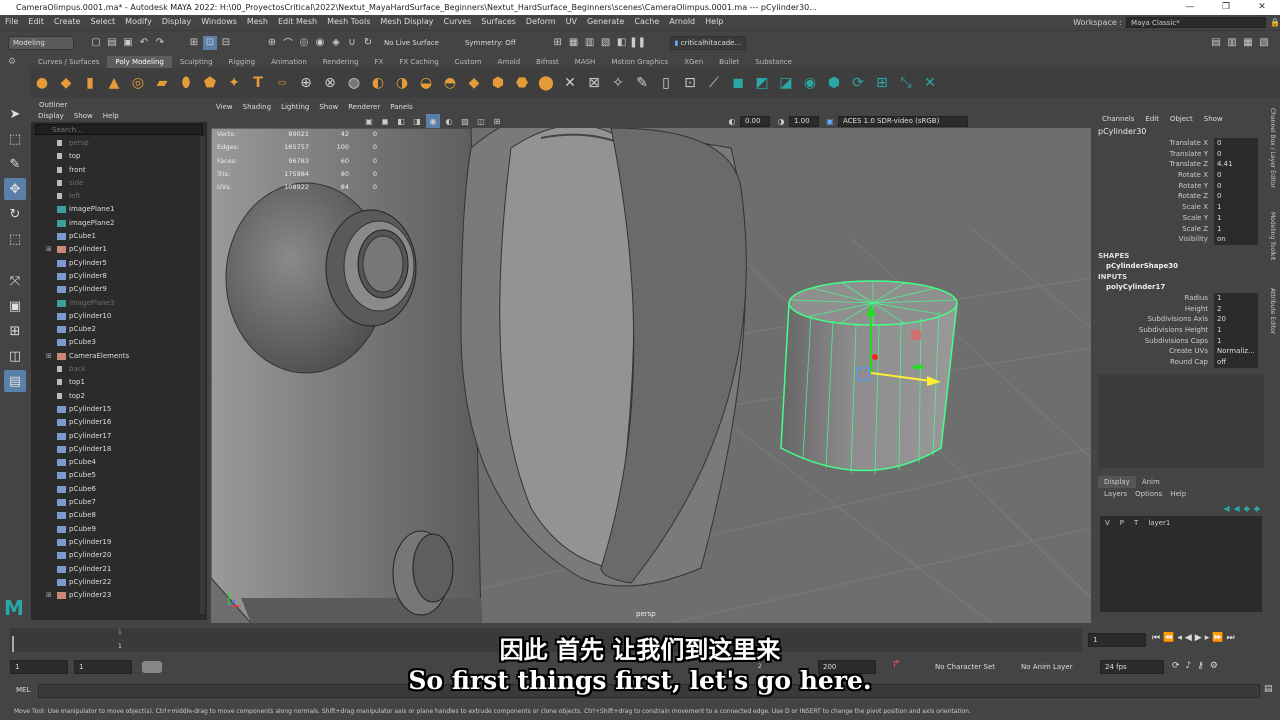  I want to click on new-scene-icon: ▢, so click(96, 43).